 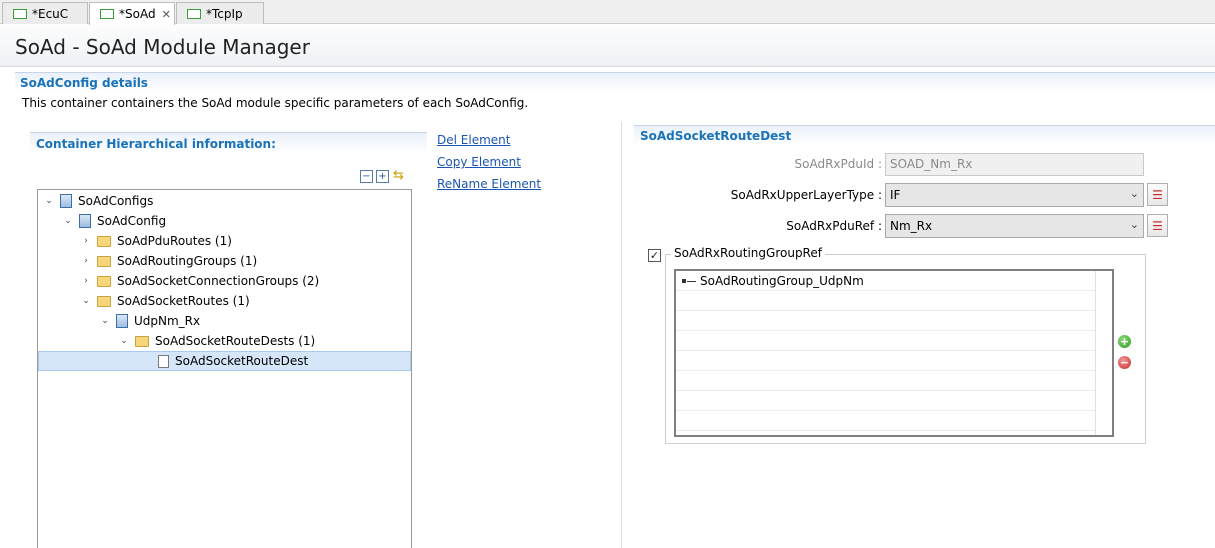 I want to click on routing-group-ref-list: SoAdRoutingGroup_UdpNm, so click(x=894, y=353).